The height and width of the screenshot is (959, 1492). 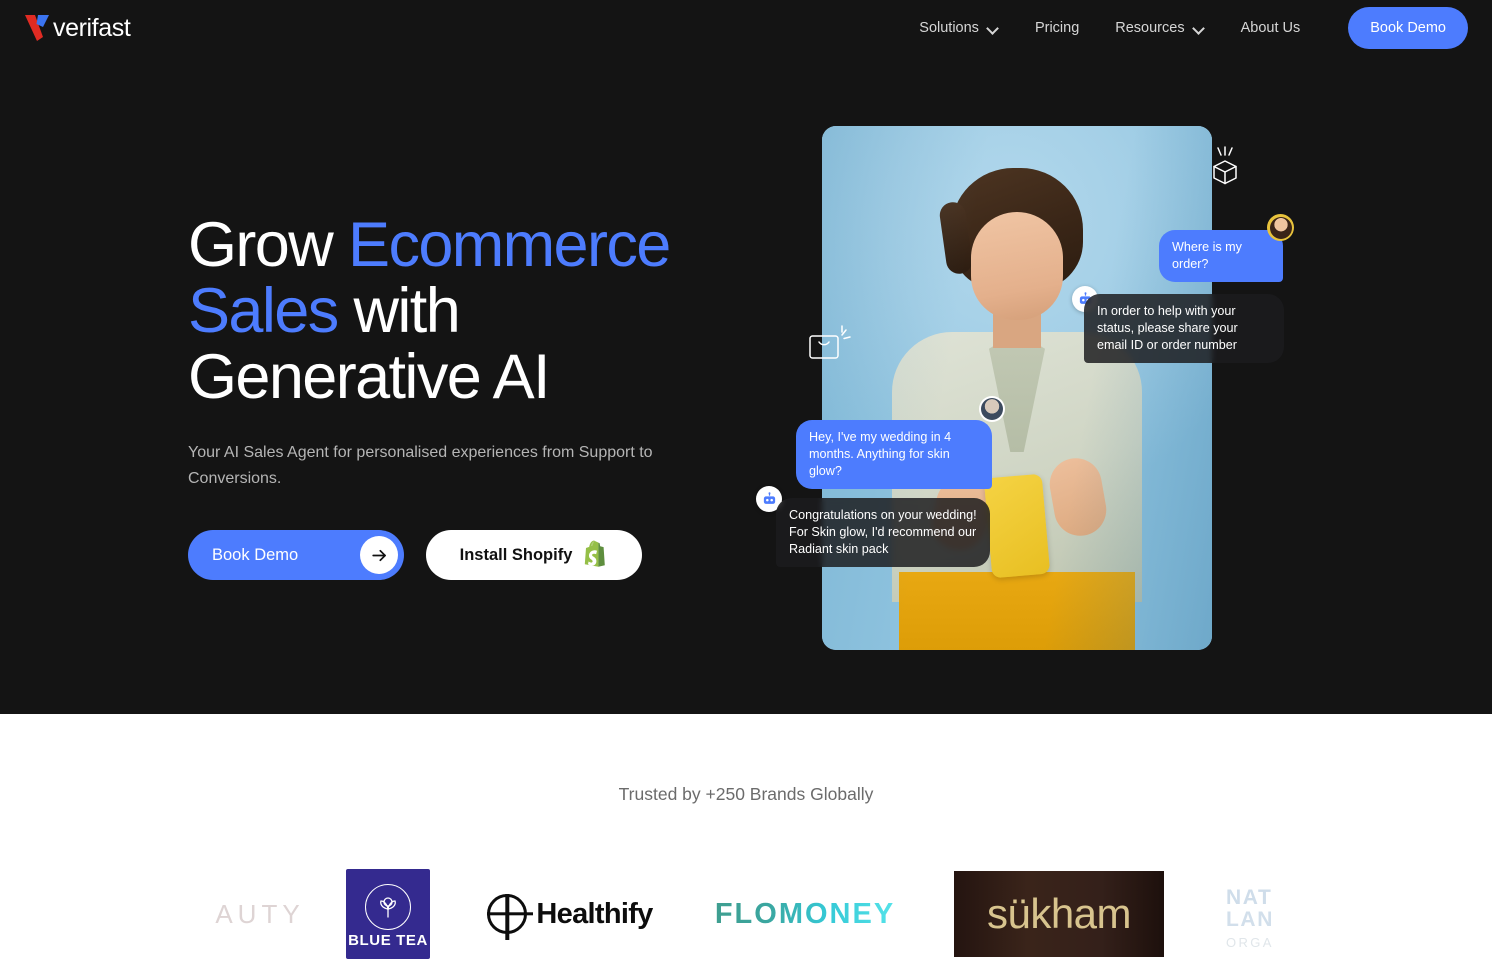 I want to click on title-part-with: with, so click(x=398, y=311).